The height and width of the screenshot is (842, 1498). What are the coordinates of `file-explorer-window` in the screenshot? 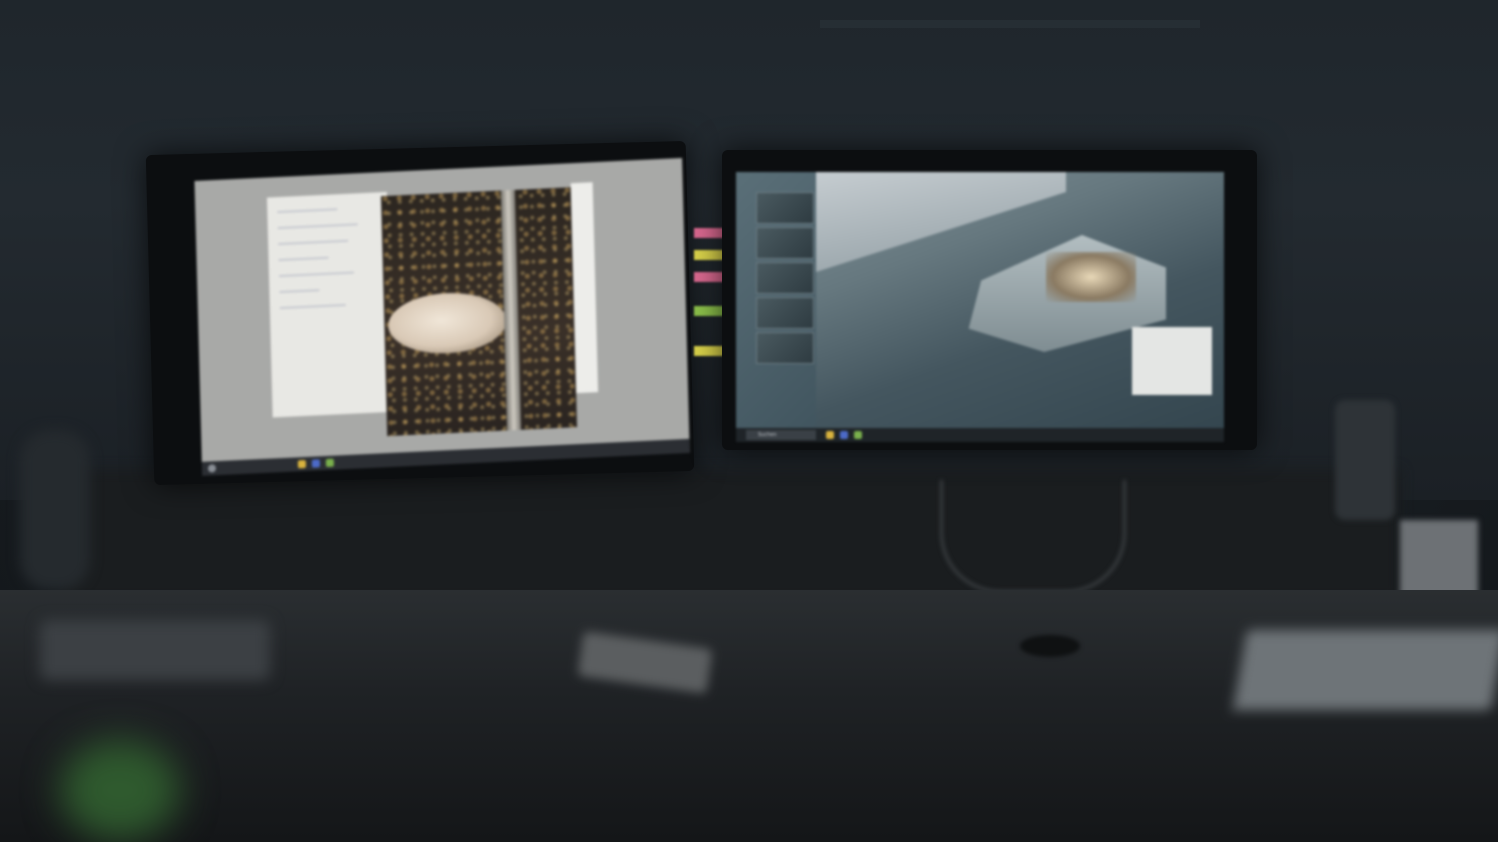 It's located at (329, 304).